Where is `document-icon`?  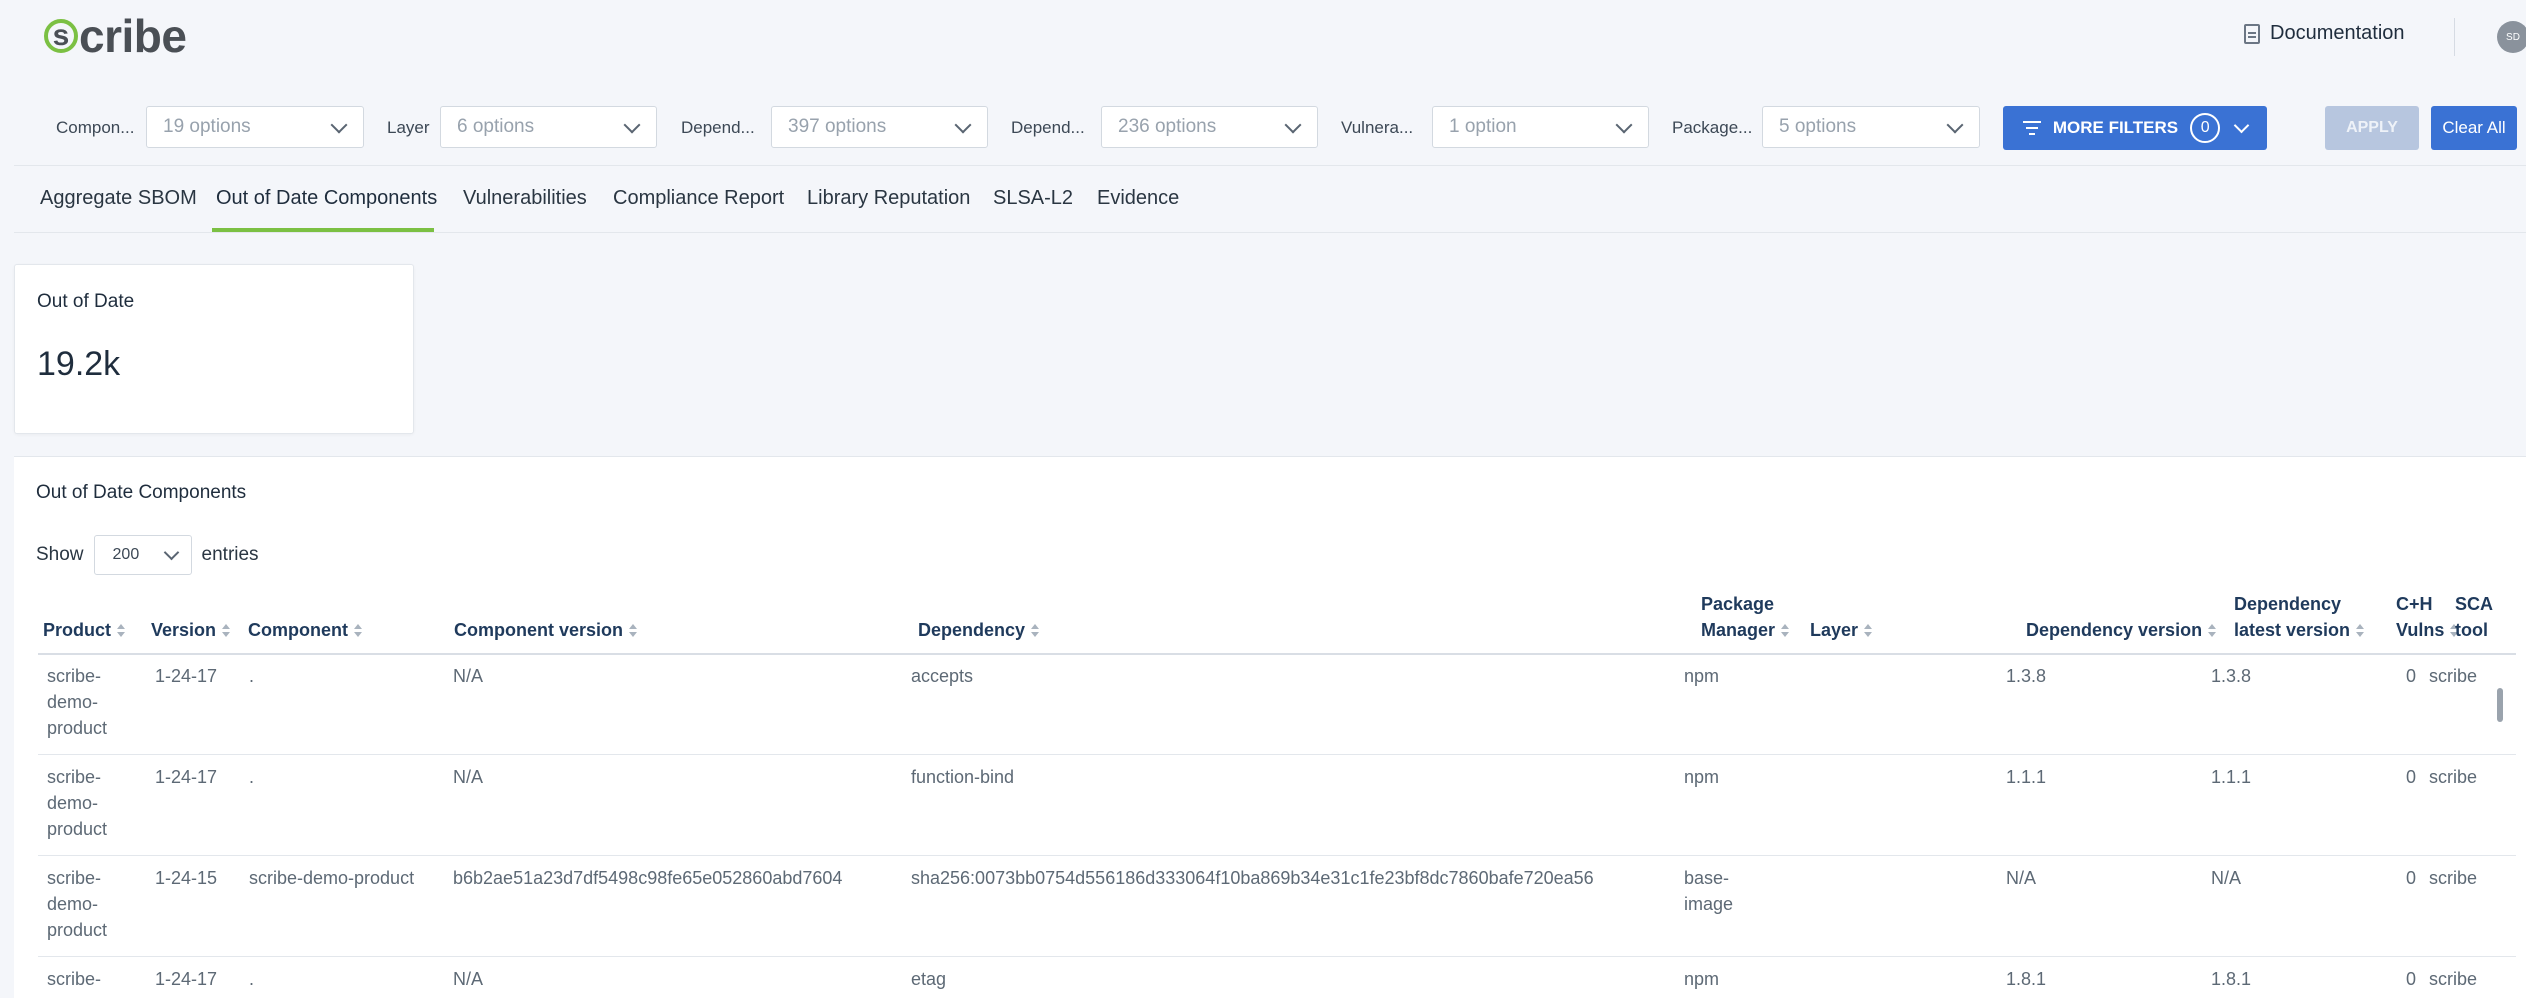 document-icon is located at coordinates (2252, 33).